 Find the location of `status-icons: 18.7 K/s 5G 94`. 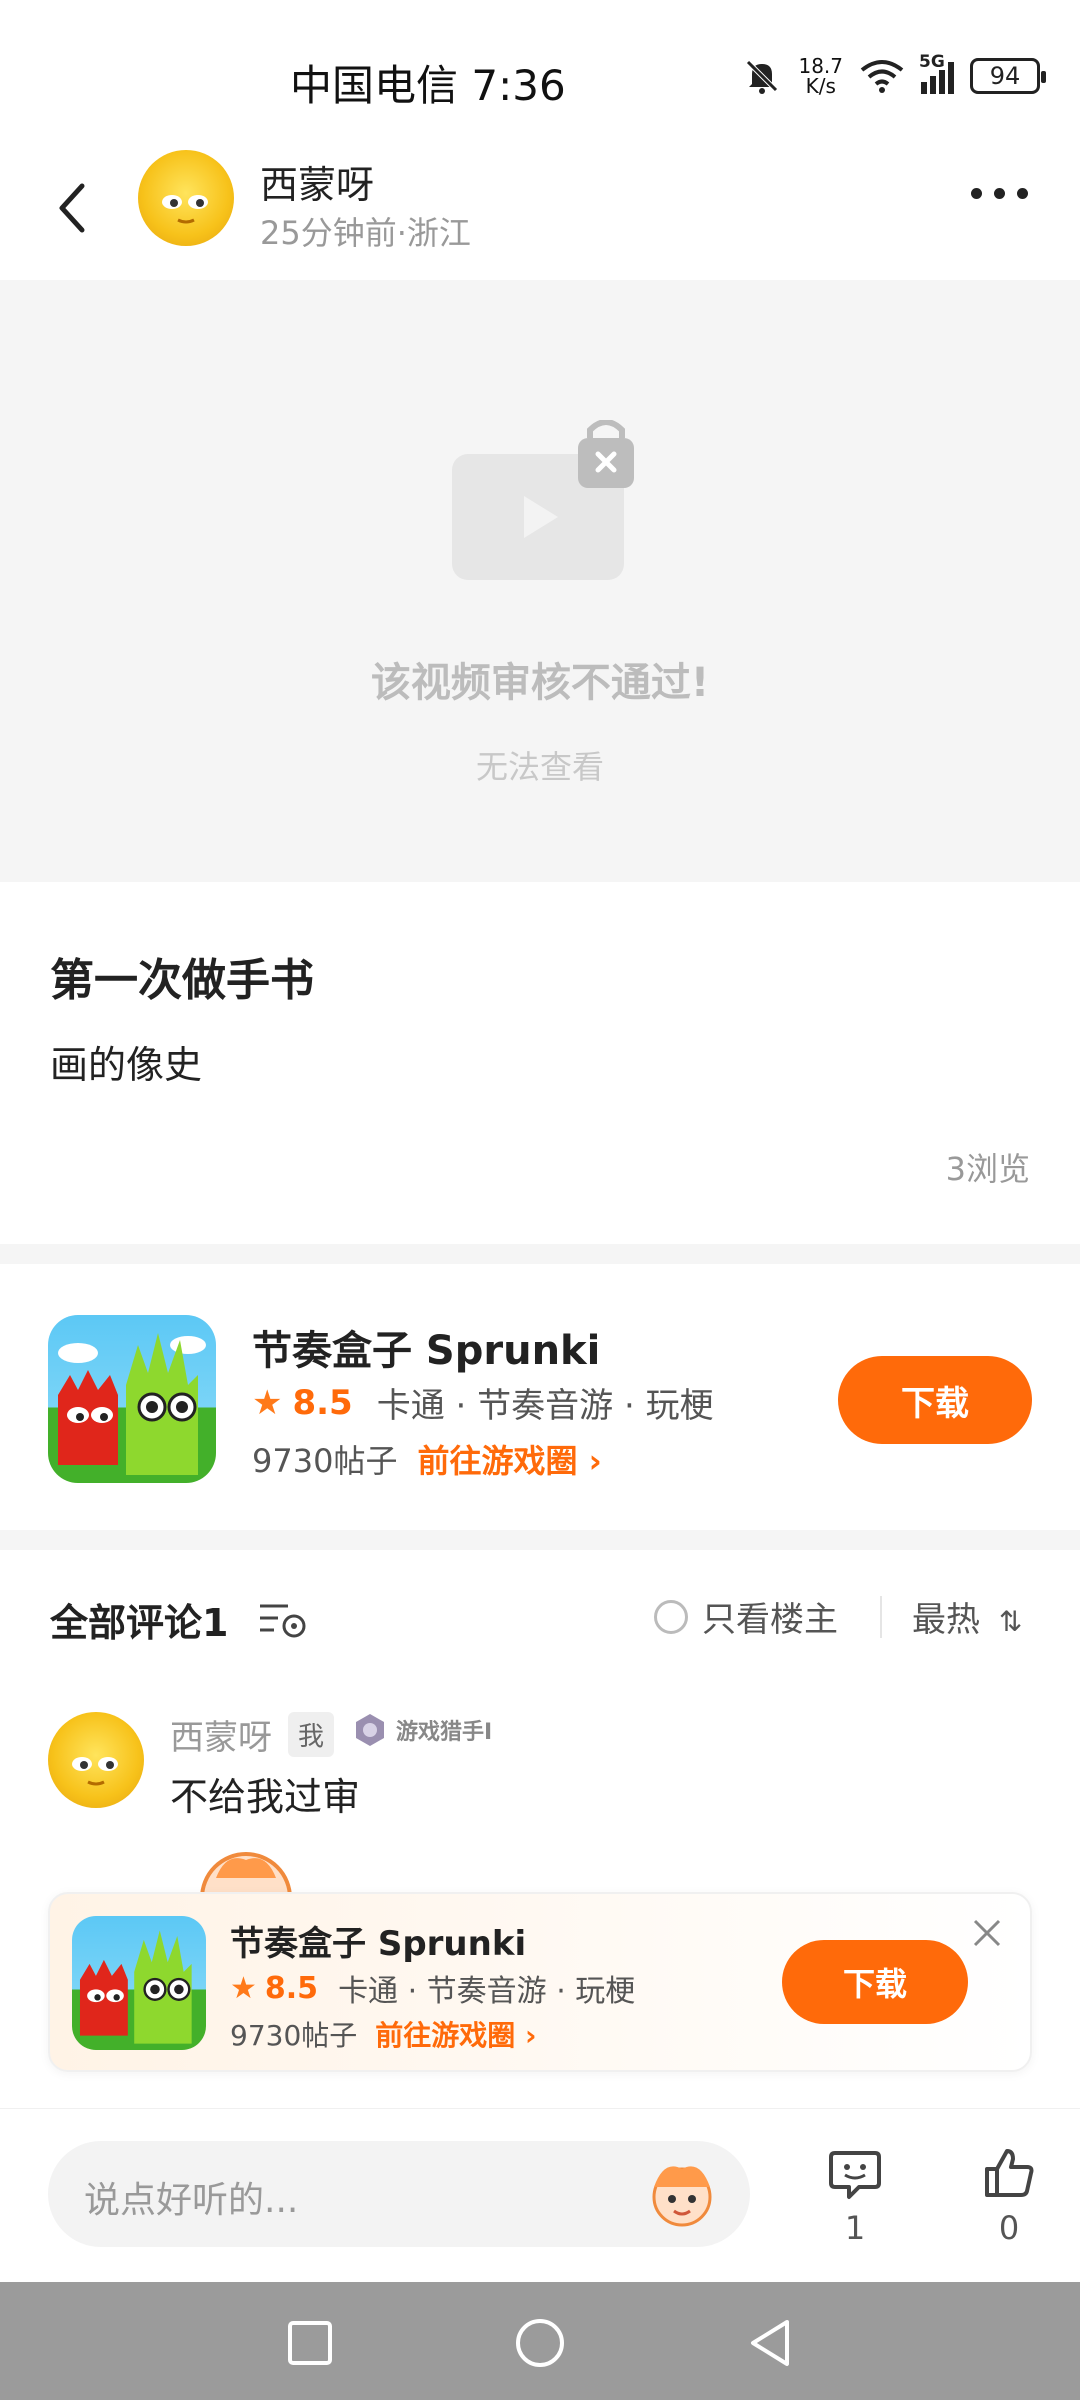

status-icons: 18.7 K/s 5G 94 is located at coordinates (894, 74).